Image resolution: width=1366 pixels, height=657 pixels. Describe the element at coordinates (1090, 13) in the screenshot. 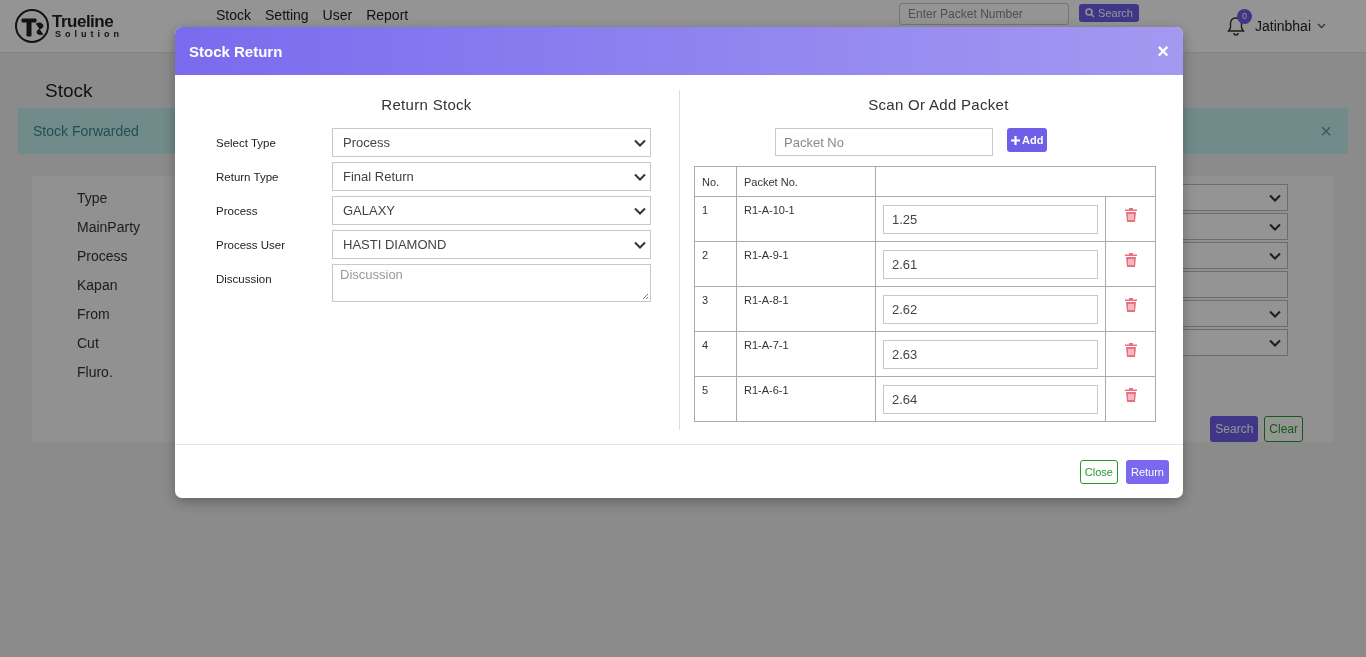

I see `search-icon` at that location.